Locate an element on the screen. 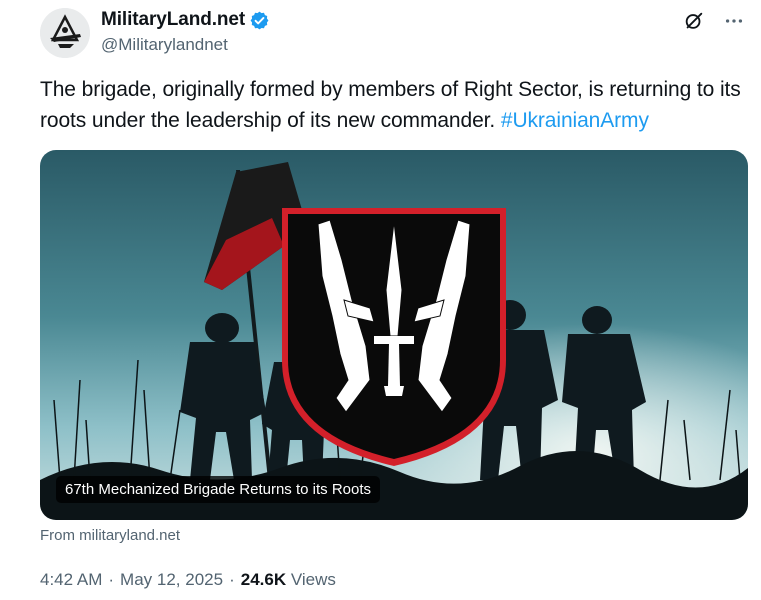 The height and width of the screenshot is (600, 761). grok-icon is located at coordinates (694, 20).